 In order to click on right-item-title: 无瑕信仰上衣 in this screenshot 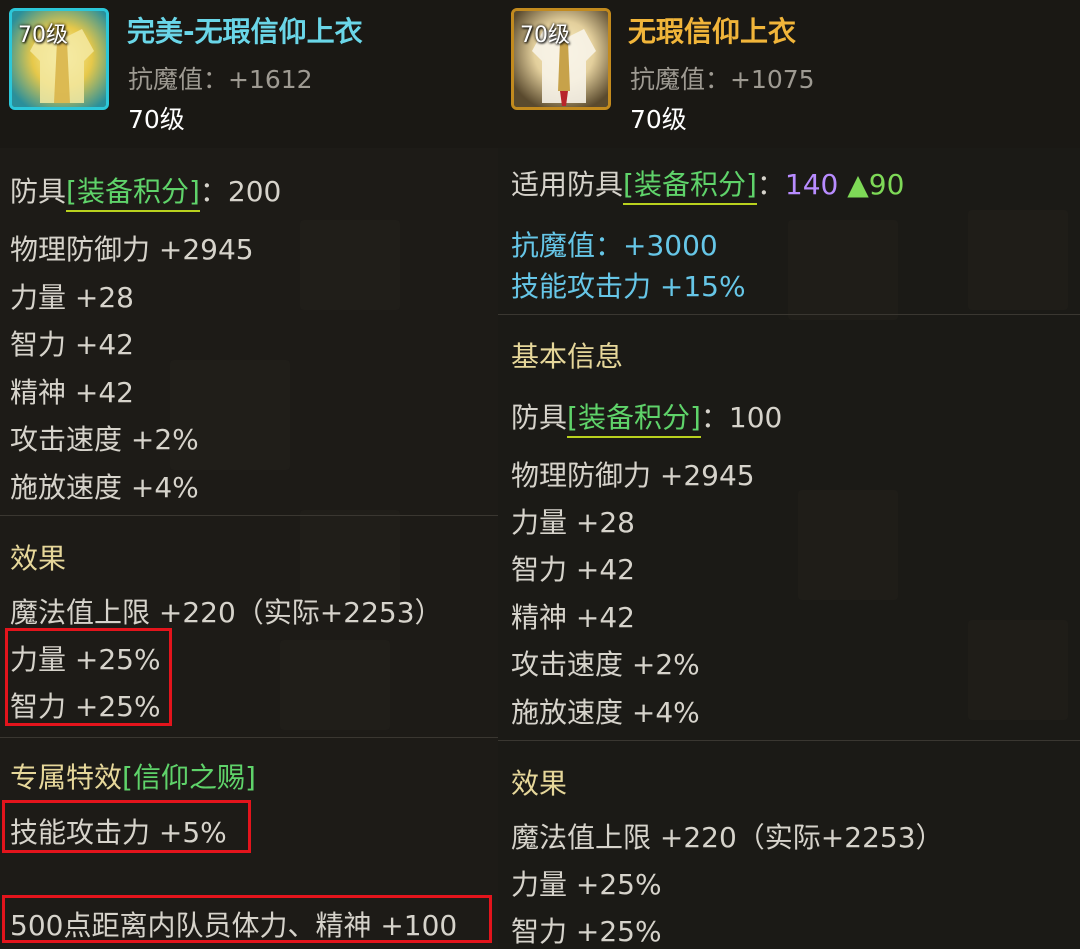, I will do `click(712, 31)`.